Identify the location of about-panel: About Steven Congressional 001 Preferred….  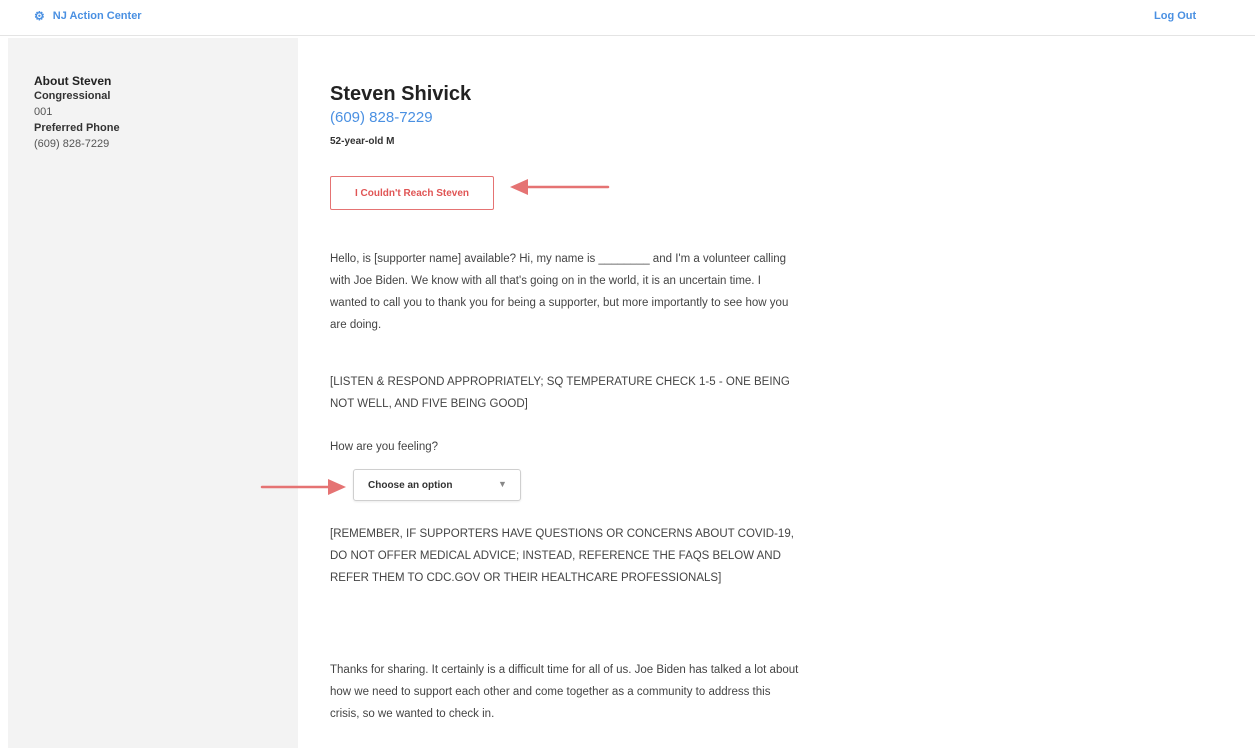
(77, 113).